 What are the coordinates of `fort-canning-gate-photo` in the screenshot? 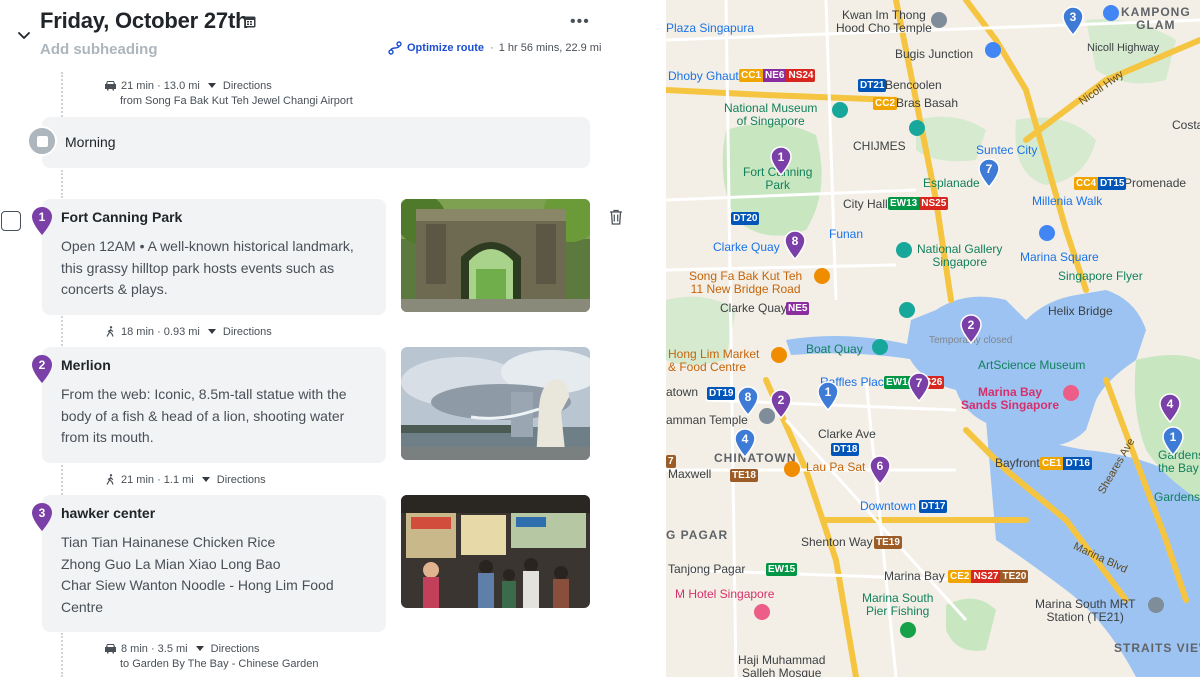 It's located at (495, 255).